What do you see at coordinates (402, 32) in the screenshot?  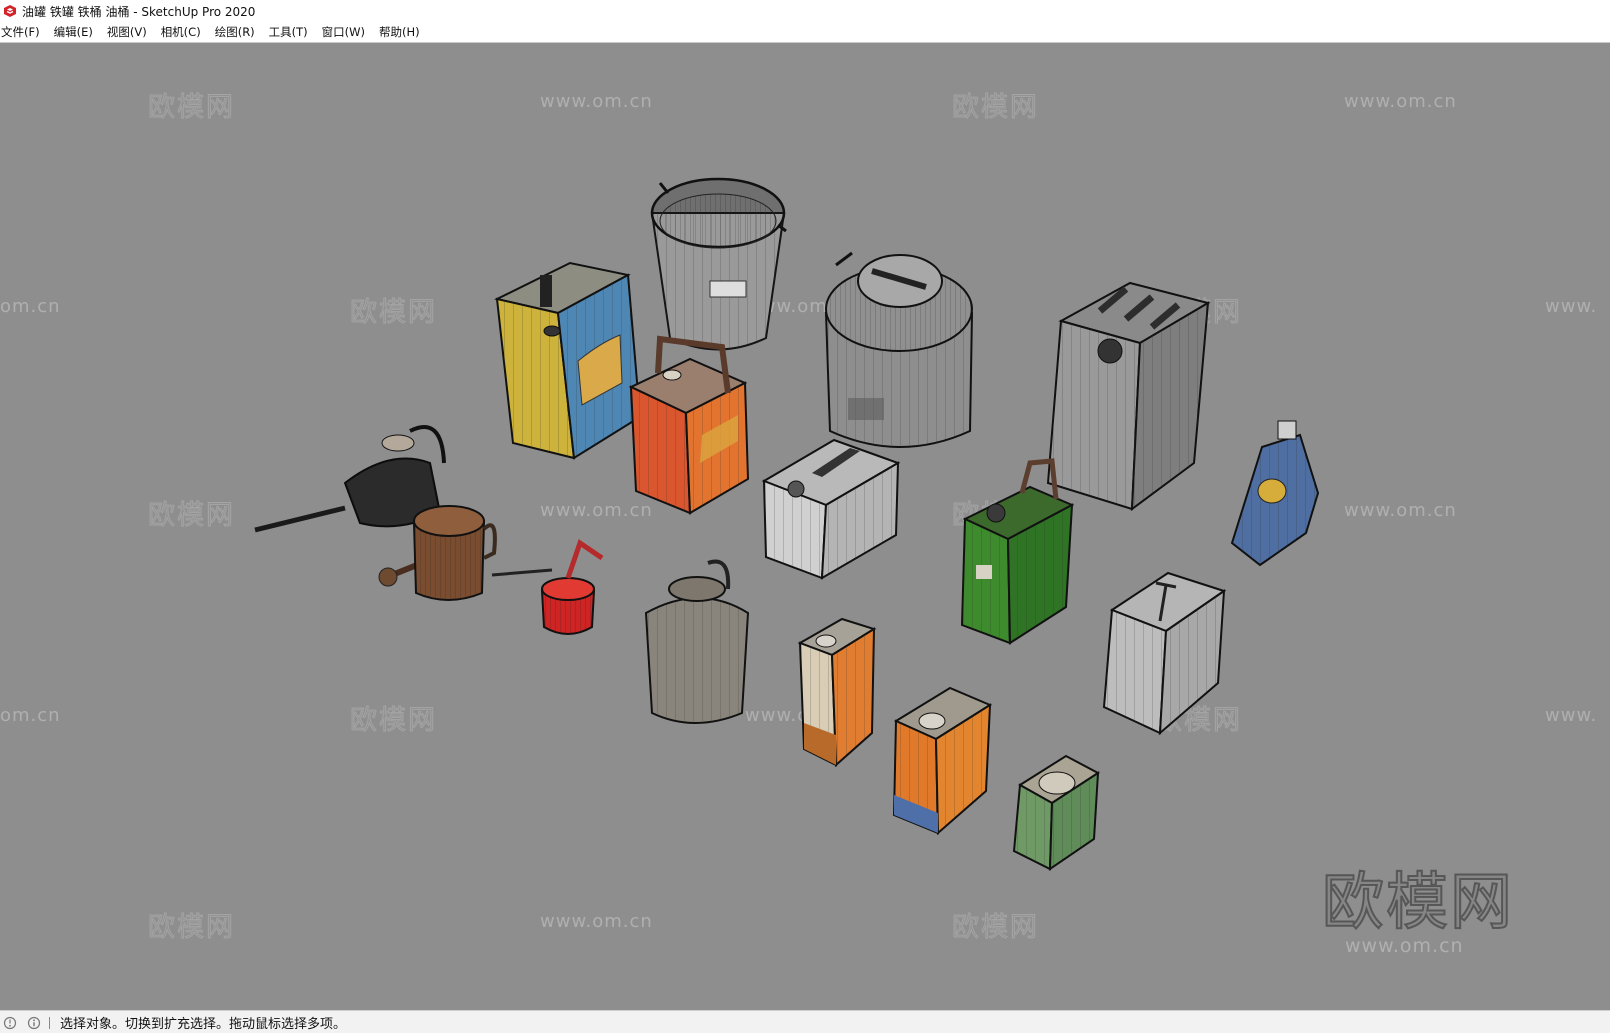 I see `menu-help: 帮助(H)` at bounding box center [402, 32].